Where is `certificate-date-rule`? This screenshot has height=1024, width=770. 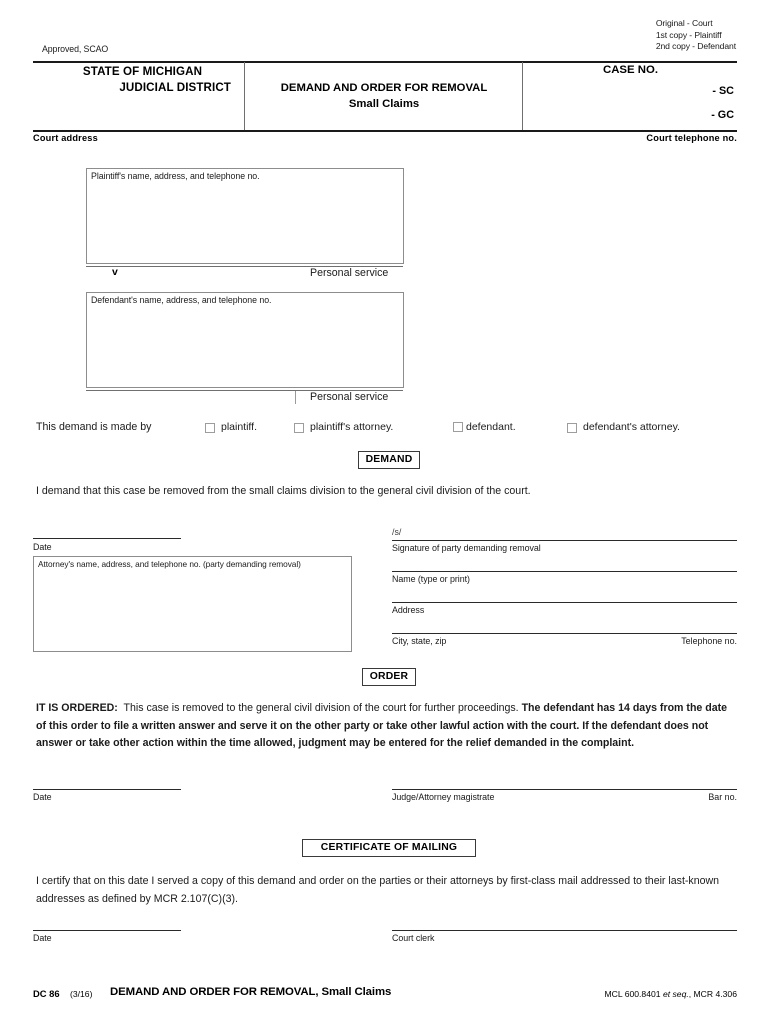 certificate-date-rule is located at coordinates (107, 931).